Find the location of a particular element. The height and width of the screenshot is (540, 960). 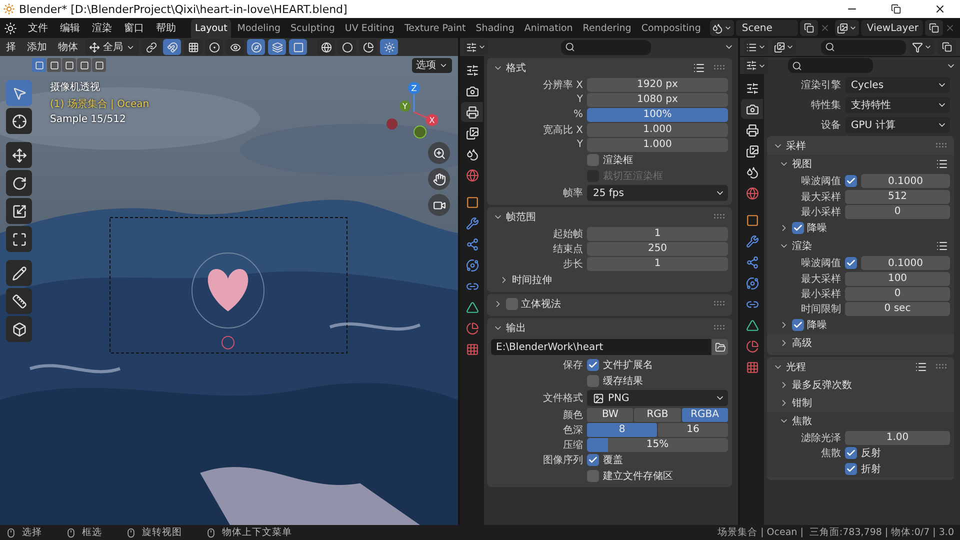

dropdown: 25 fps is located at coordinates (657, 193).